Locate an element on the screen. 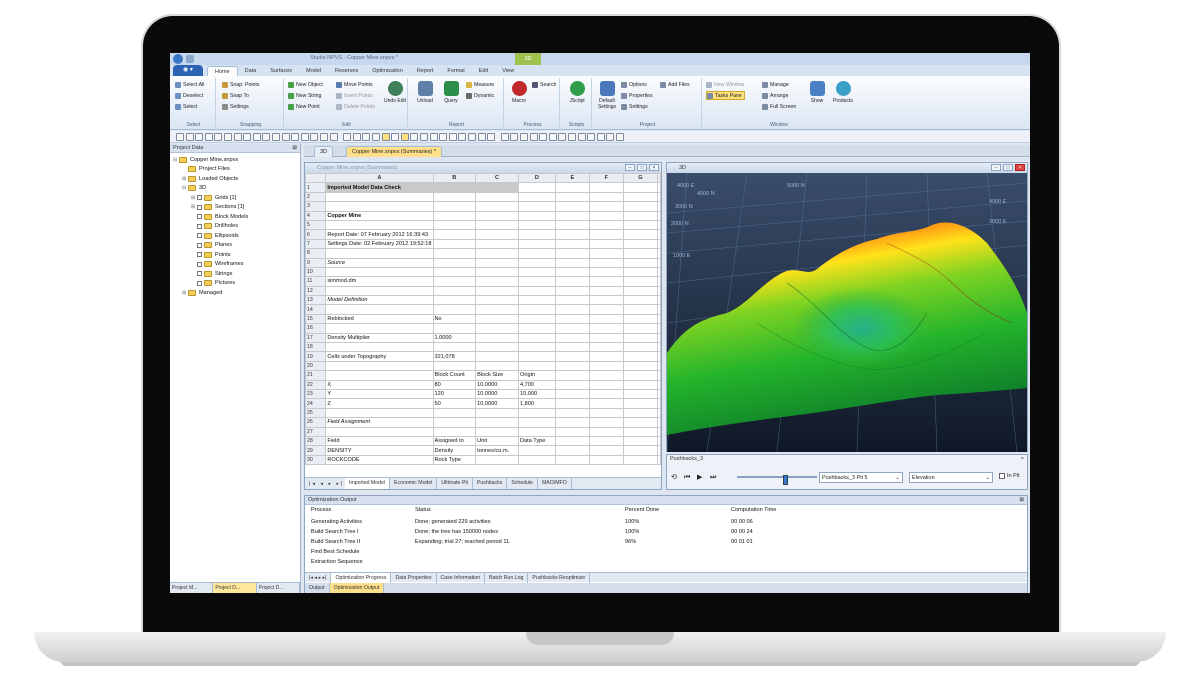  doc-tab-summaries: Copper Mine.snpvs (Summaries) * is located at coordinates (394, 151).